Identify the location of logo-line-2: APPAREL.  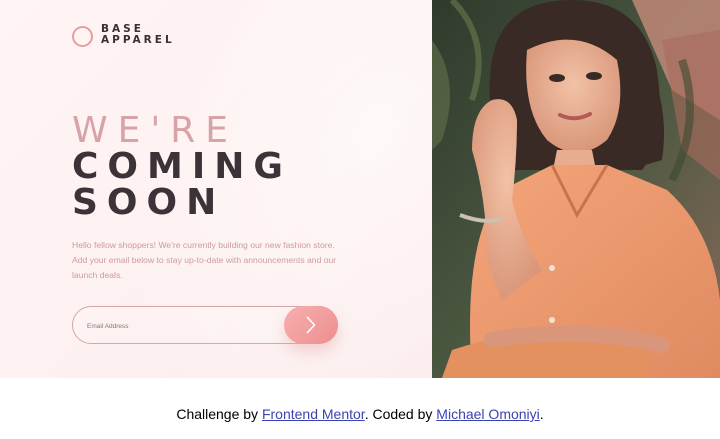
(138, 40).